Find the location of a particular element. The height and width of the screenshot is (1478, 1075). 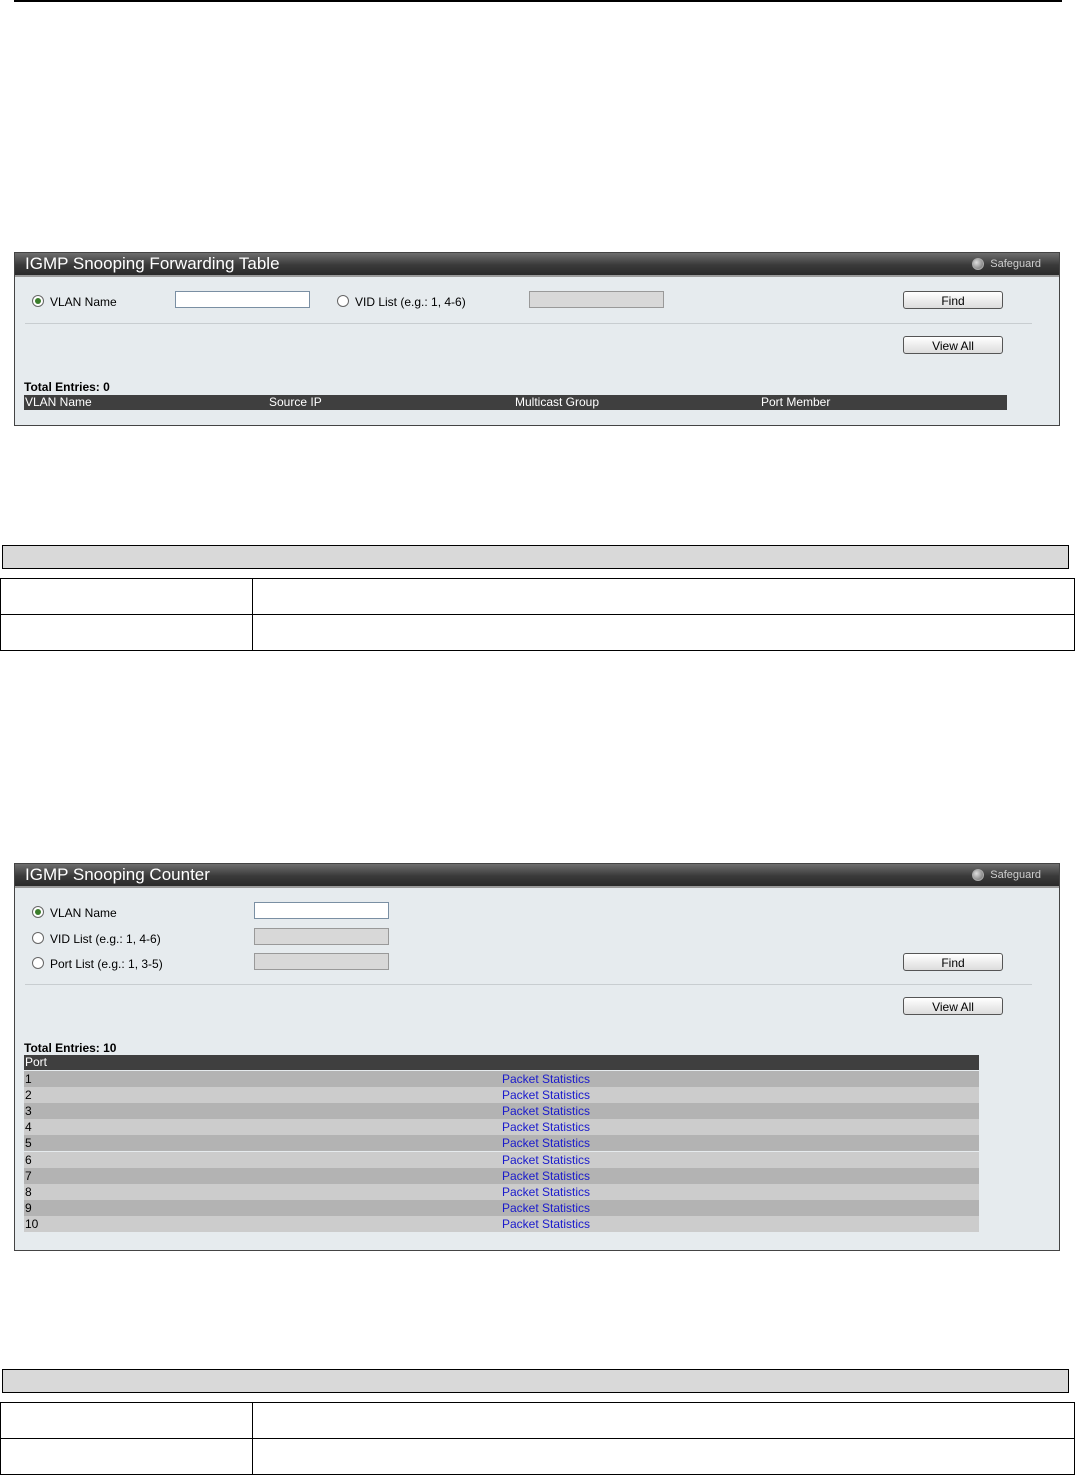

table-row: 1 Packet Statistics is located at coordinates (501, 1079).